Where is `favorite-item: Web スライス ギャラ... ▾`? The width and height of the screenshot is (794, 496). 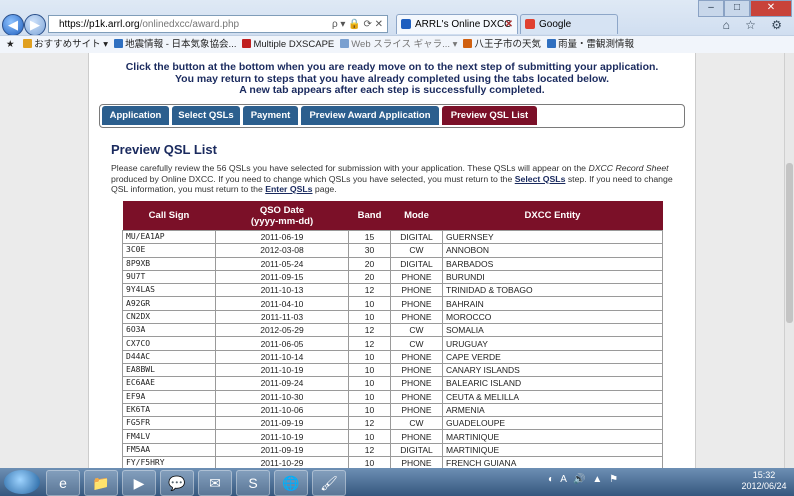
favorite-item: Web スライス ギャラ... ▾ is located at coordinates (398, 44).